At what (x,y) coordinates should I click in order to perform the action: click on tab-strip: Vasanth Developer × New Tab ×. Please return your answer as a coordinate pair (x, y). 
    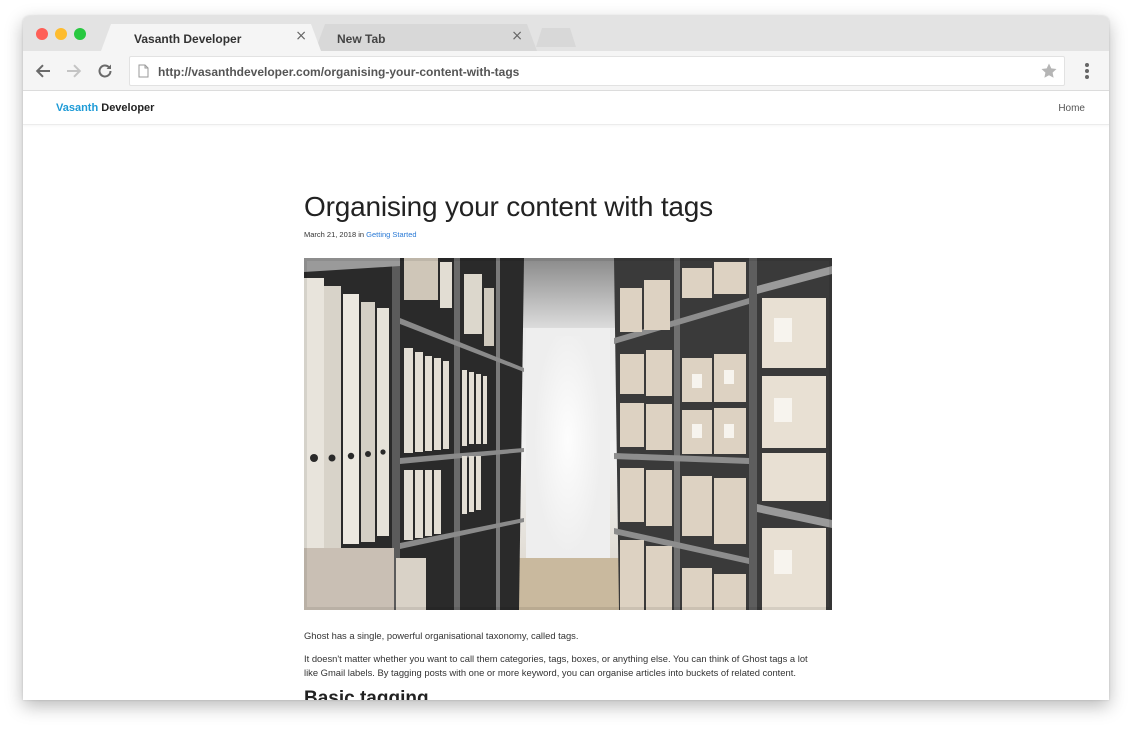
    Looking at the image, I should click on (566, 33).